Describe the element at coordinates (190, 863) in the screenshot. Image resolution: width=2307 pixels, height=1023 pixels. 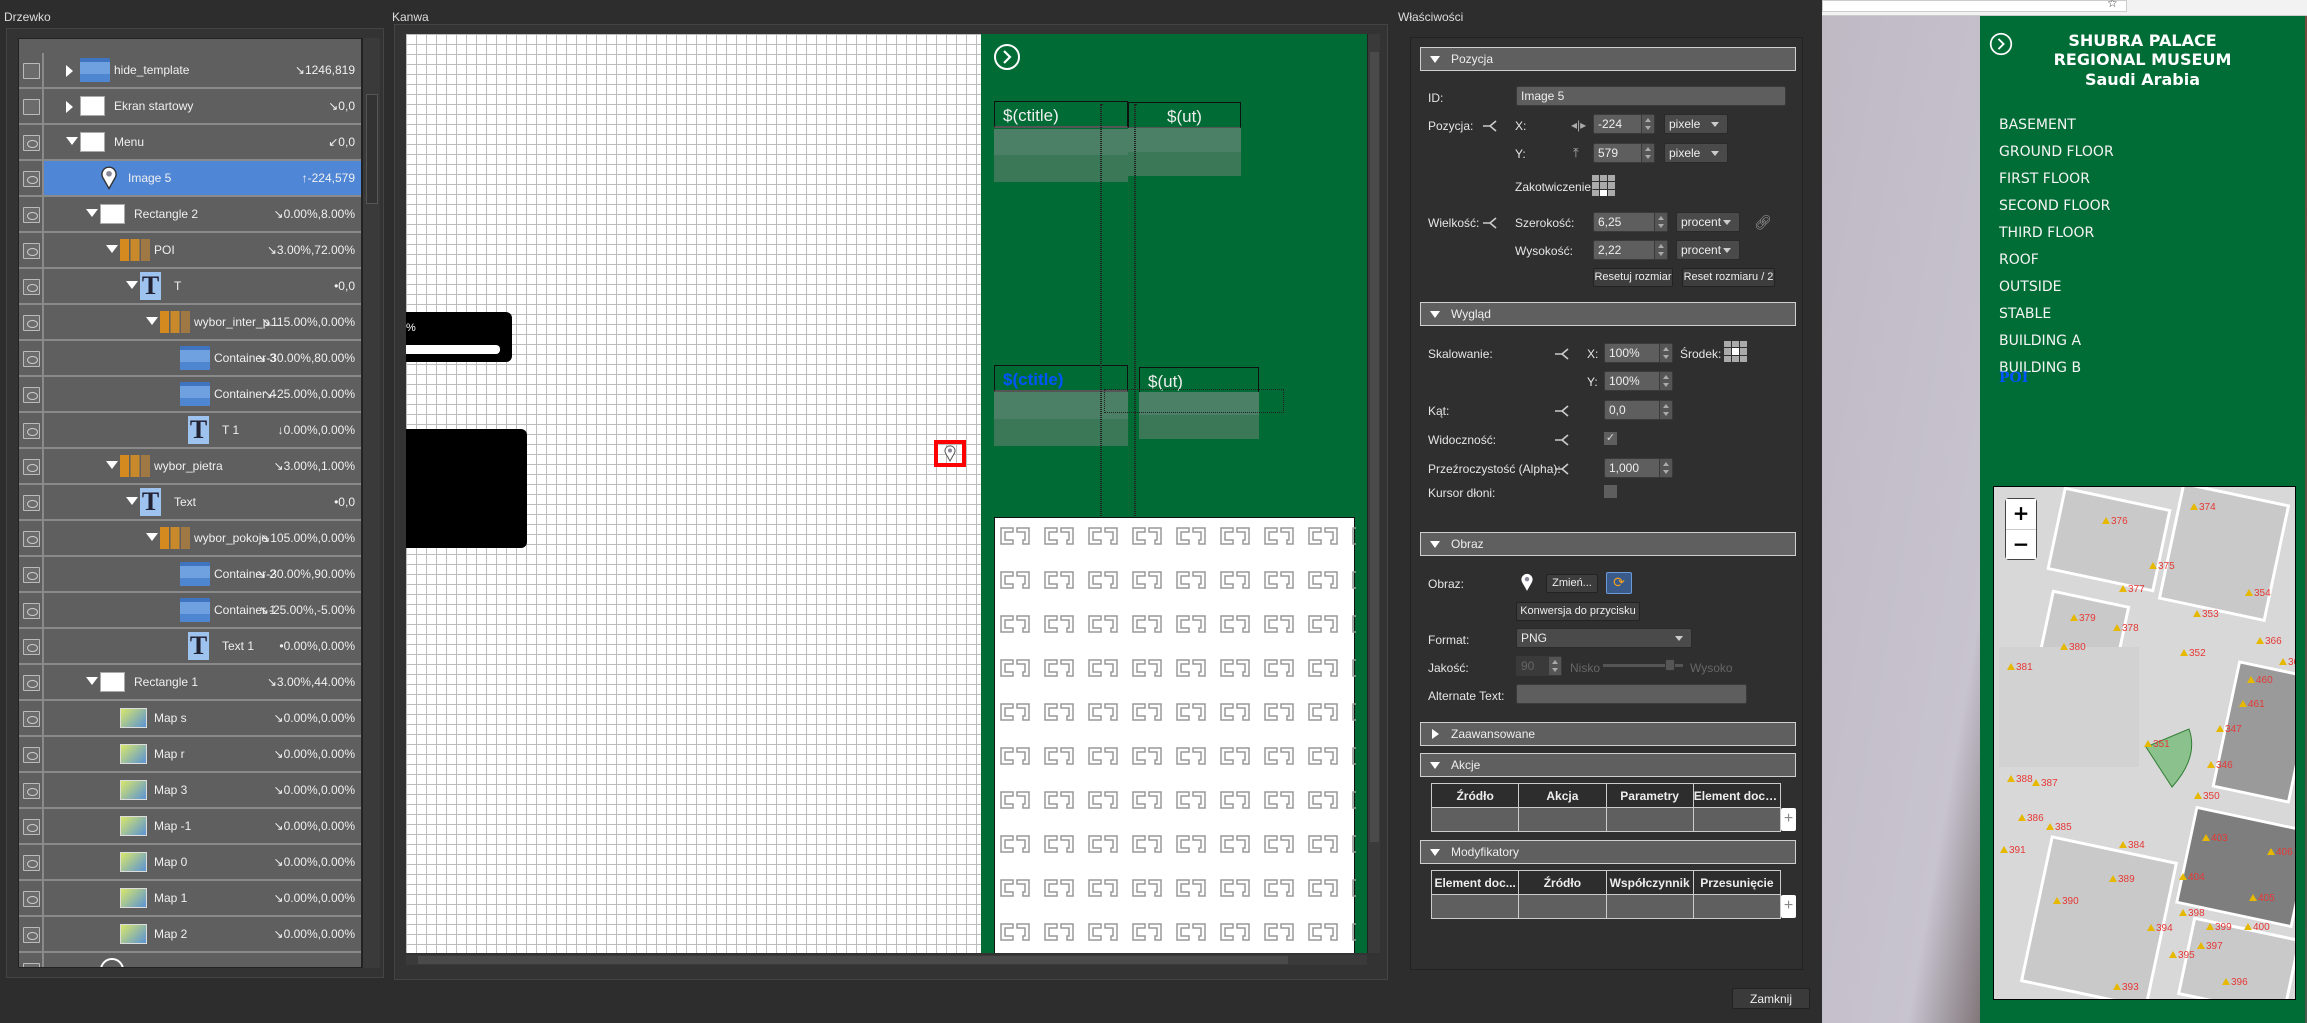
I see `tree-row: Map 0 ↘0.00%,0.00%` at that location.